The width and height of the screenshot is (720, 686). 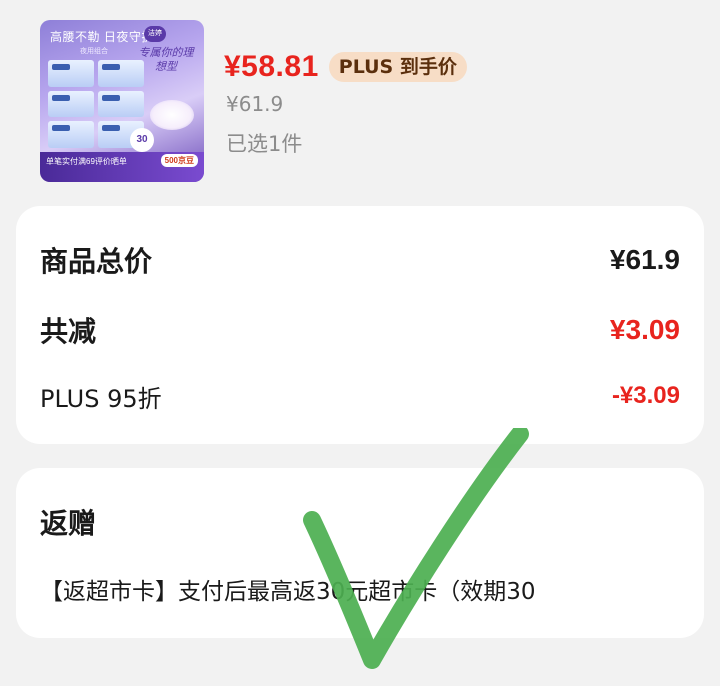 I want to click on promo-text: 单笔实付满69评价晒单, so click(x=86, y=161).